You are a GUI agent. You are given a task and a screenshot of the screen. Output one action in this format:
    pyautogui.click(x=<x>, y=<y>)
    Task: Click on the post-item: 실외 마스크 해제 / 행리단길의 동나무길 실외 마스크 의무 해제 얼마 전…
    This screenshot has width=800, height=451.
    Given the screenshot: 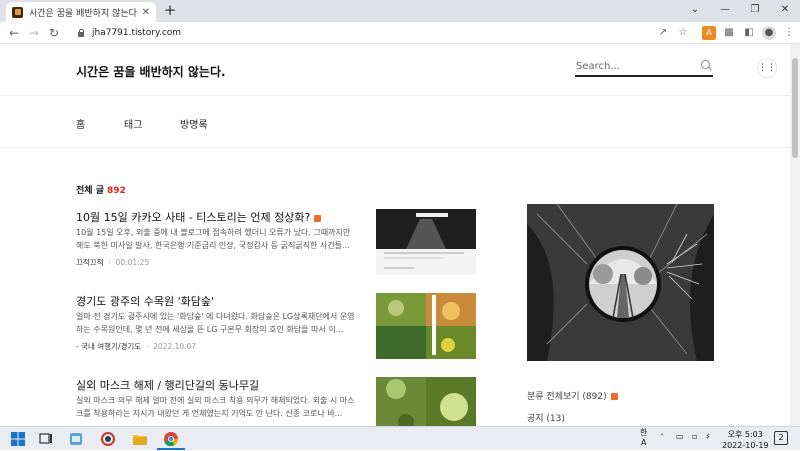 What is the action you would take?
    pyautogui.click(x=277, y=401)
    